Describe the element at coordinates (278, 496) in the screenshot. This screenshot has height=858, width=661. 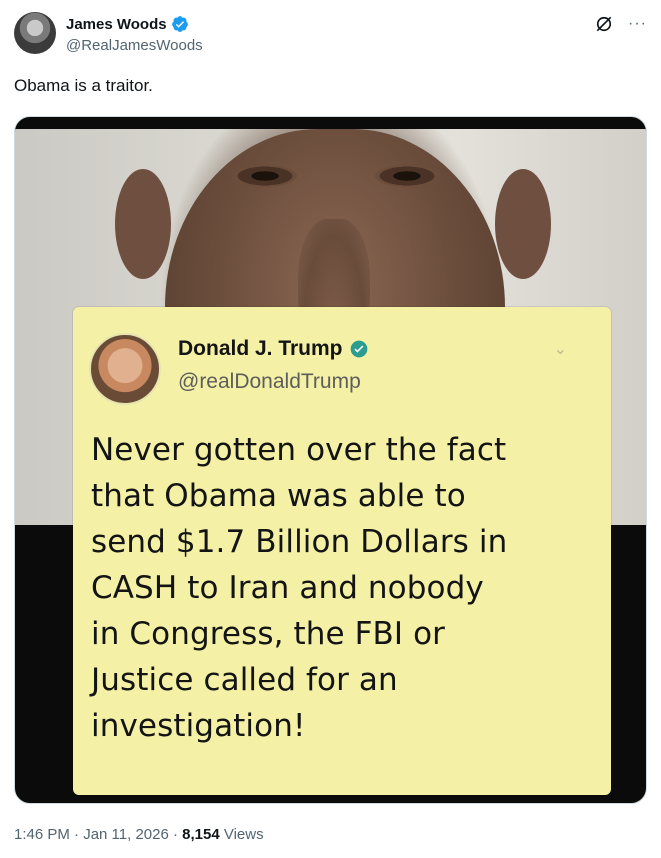
I see `embedded-line: that Obama was able to` at that location.